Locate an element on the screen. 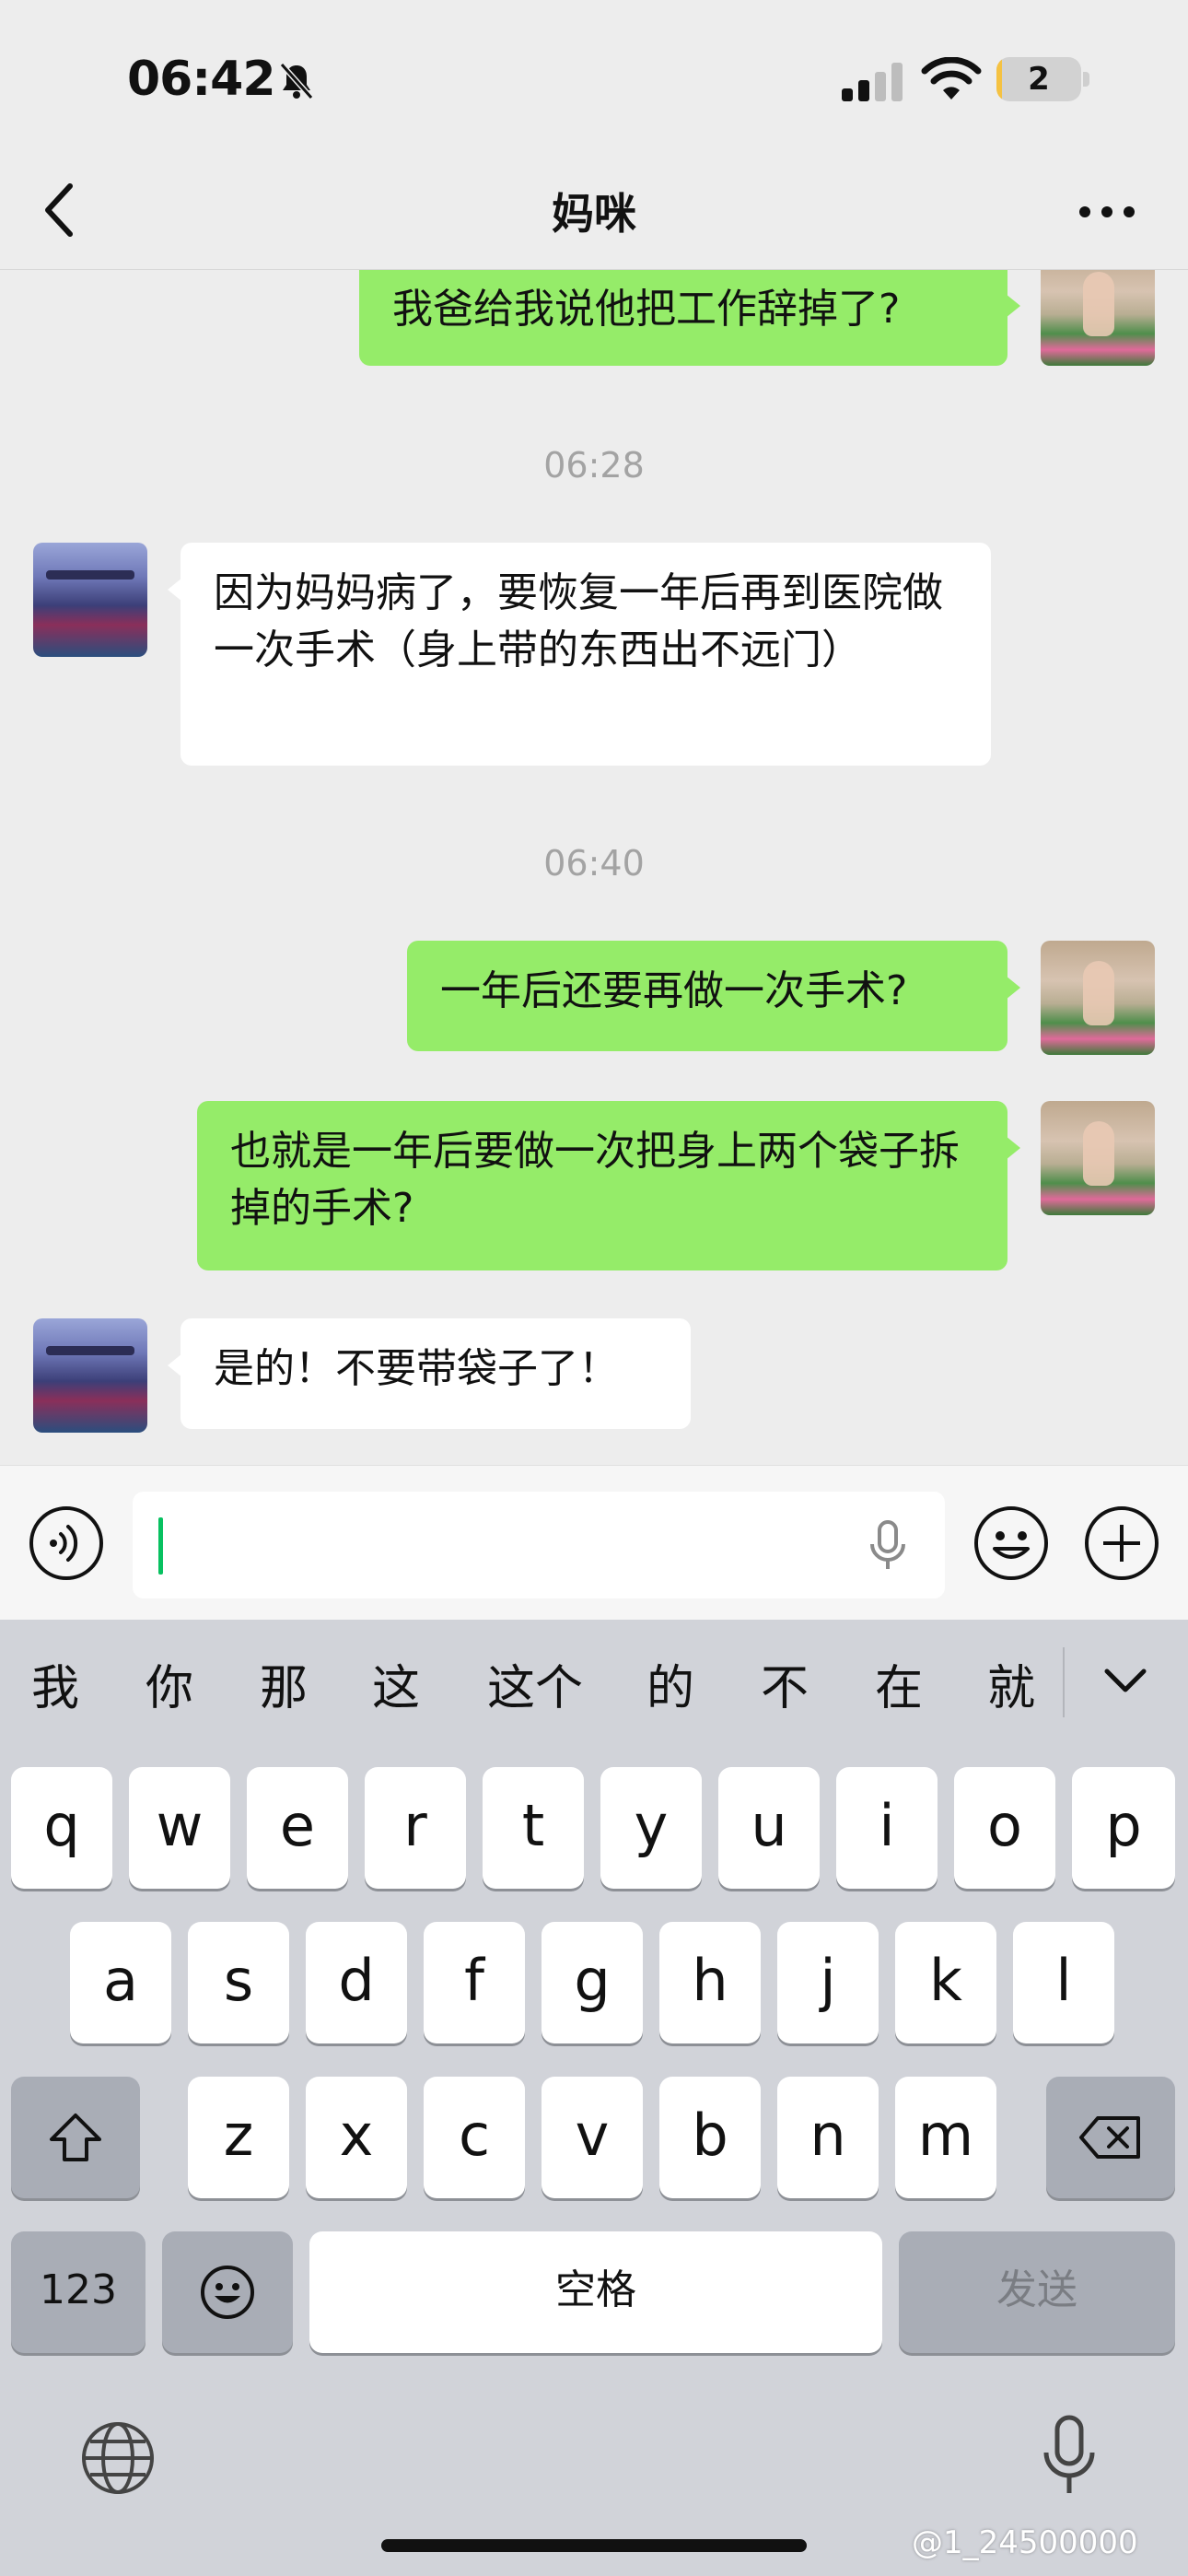  candidate-word: 我 is located at coordinates (55, 1683).